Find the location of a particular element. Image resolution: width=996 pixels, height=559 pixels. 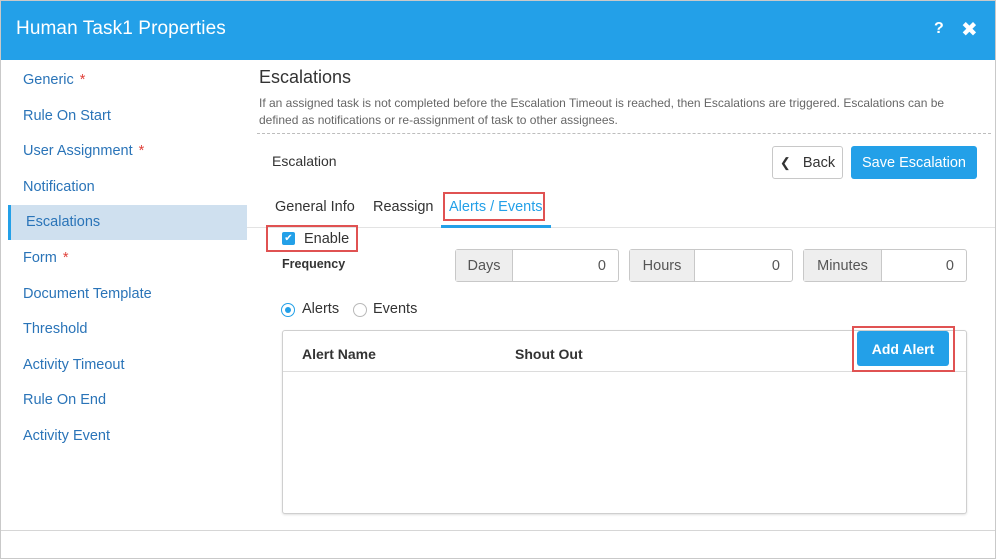

sidebar-item-form: Form * is located at coordinates (127, 258).